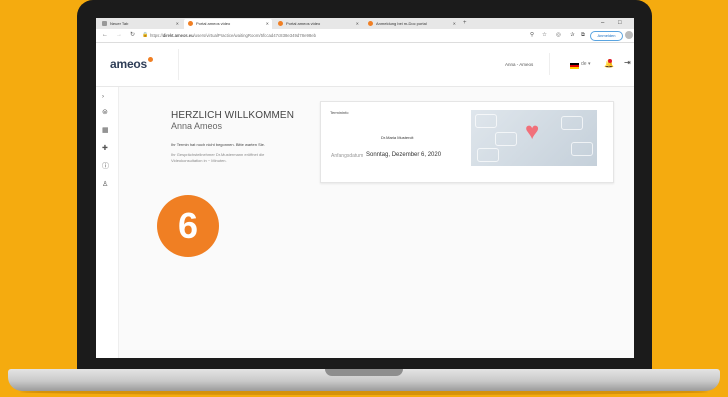  What do you see at coordinates (465, 23) in the screenshot?
I see `new-tab-icon: +` at bounding box center [465, 23].